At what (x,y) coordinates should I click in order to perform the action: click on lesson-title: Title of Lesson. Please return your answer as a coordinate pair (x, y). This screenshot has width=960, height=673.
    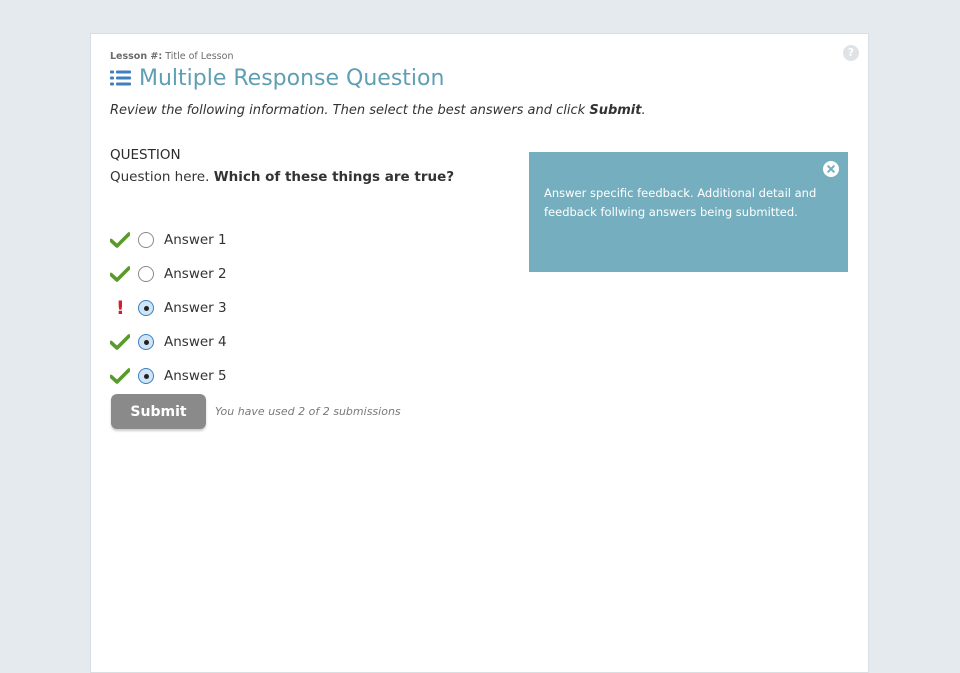
    Looking at the image, I should click on (199, 56).